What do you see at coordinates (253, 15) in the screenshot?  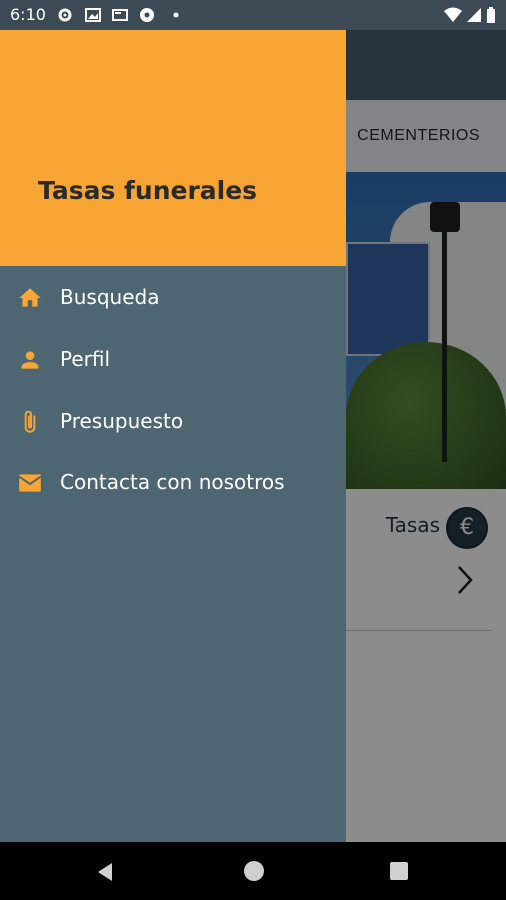 I see `status-bar: 6:10` at bounding box center [253, 15].